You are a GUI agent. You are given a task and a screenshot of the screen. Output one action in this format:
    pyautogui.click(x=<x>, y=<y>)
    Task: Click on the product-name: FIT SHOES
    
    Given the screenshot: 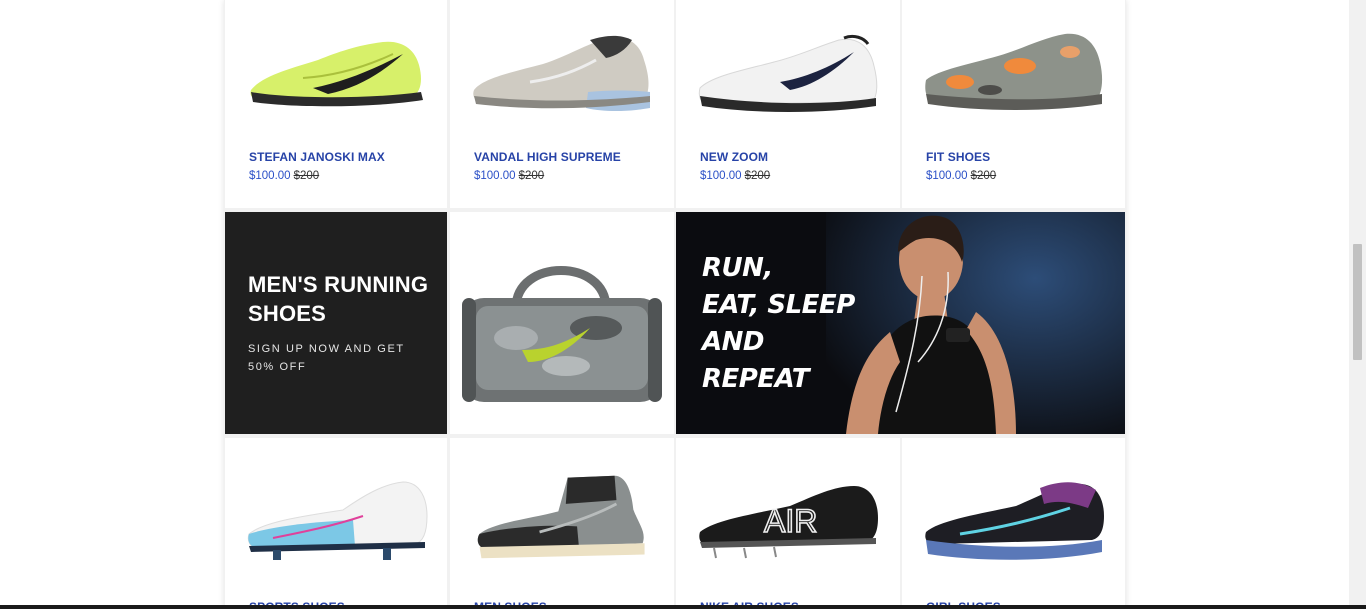 What is the action you would take?
    pyautogui.click(x=958, y=157)
    